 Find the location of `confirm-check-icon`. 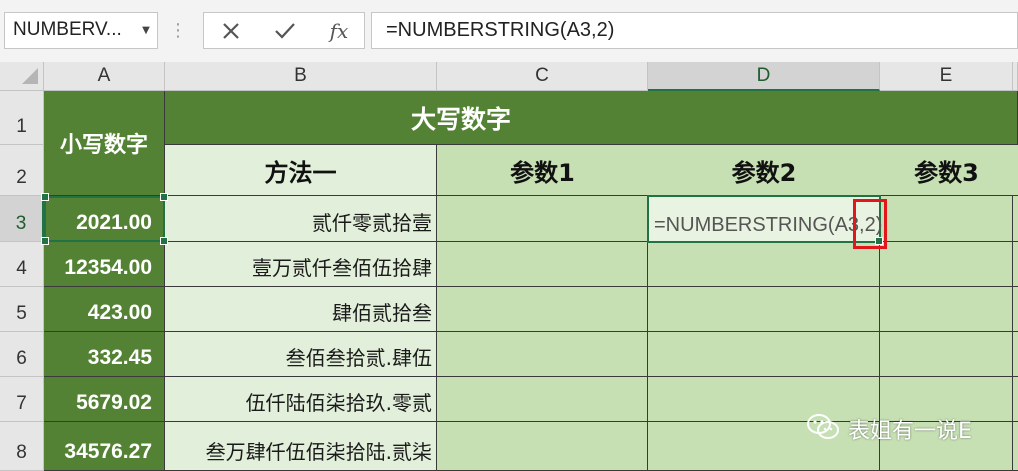

confirm-check-icon is located at coordinates (285, 30).